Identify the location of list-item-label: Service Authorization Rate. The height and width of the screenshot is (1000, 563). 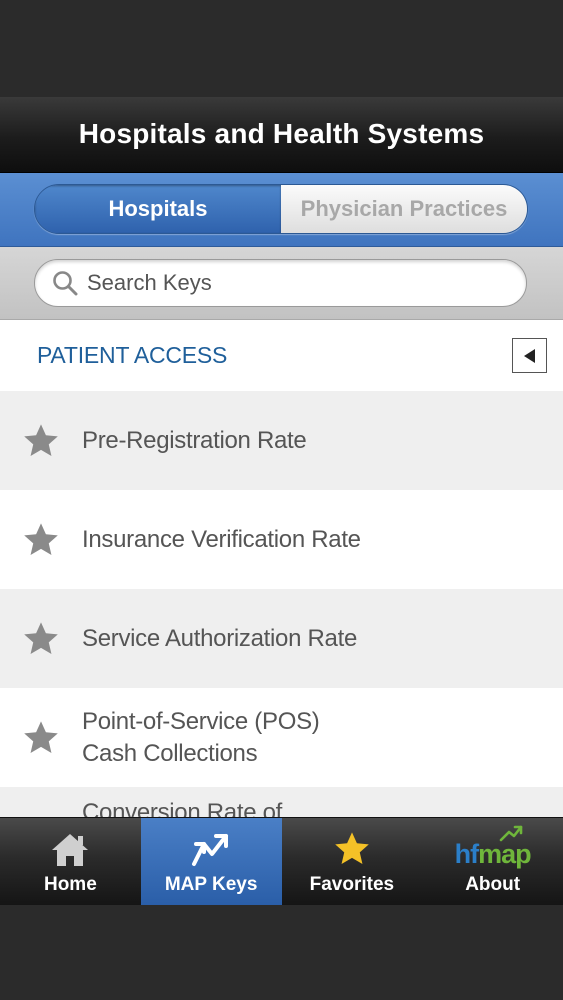
(220, 638).